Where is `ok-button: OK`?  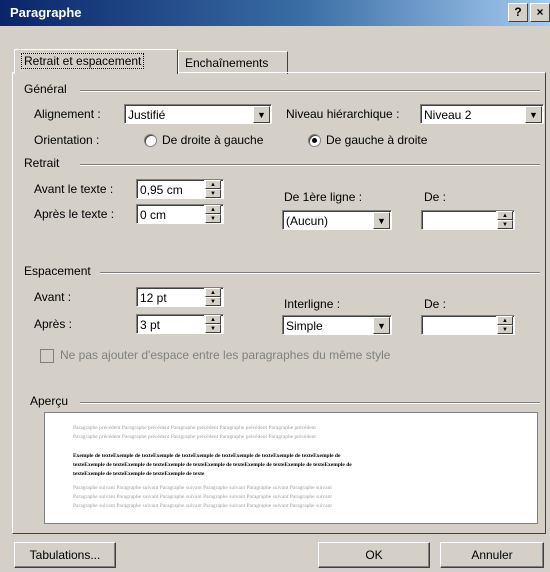
ok-button: OK is located at coordinates (374, 555).